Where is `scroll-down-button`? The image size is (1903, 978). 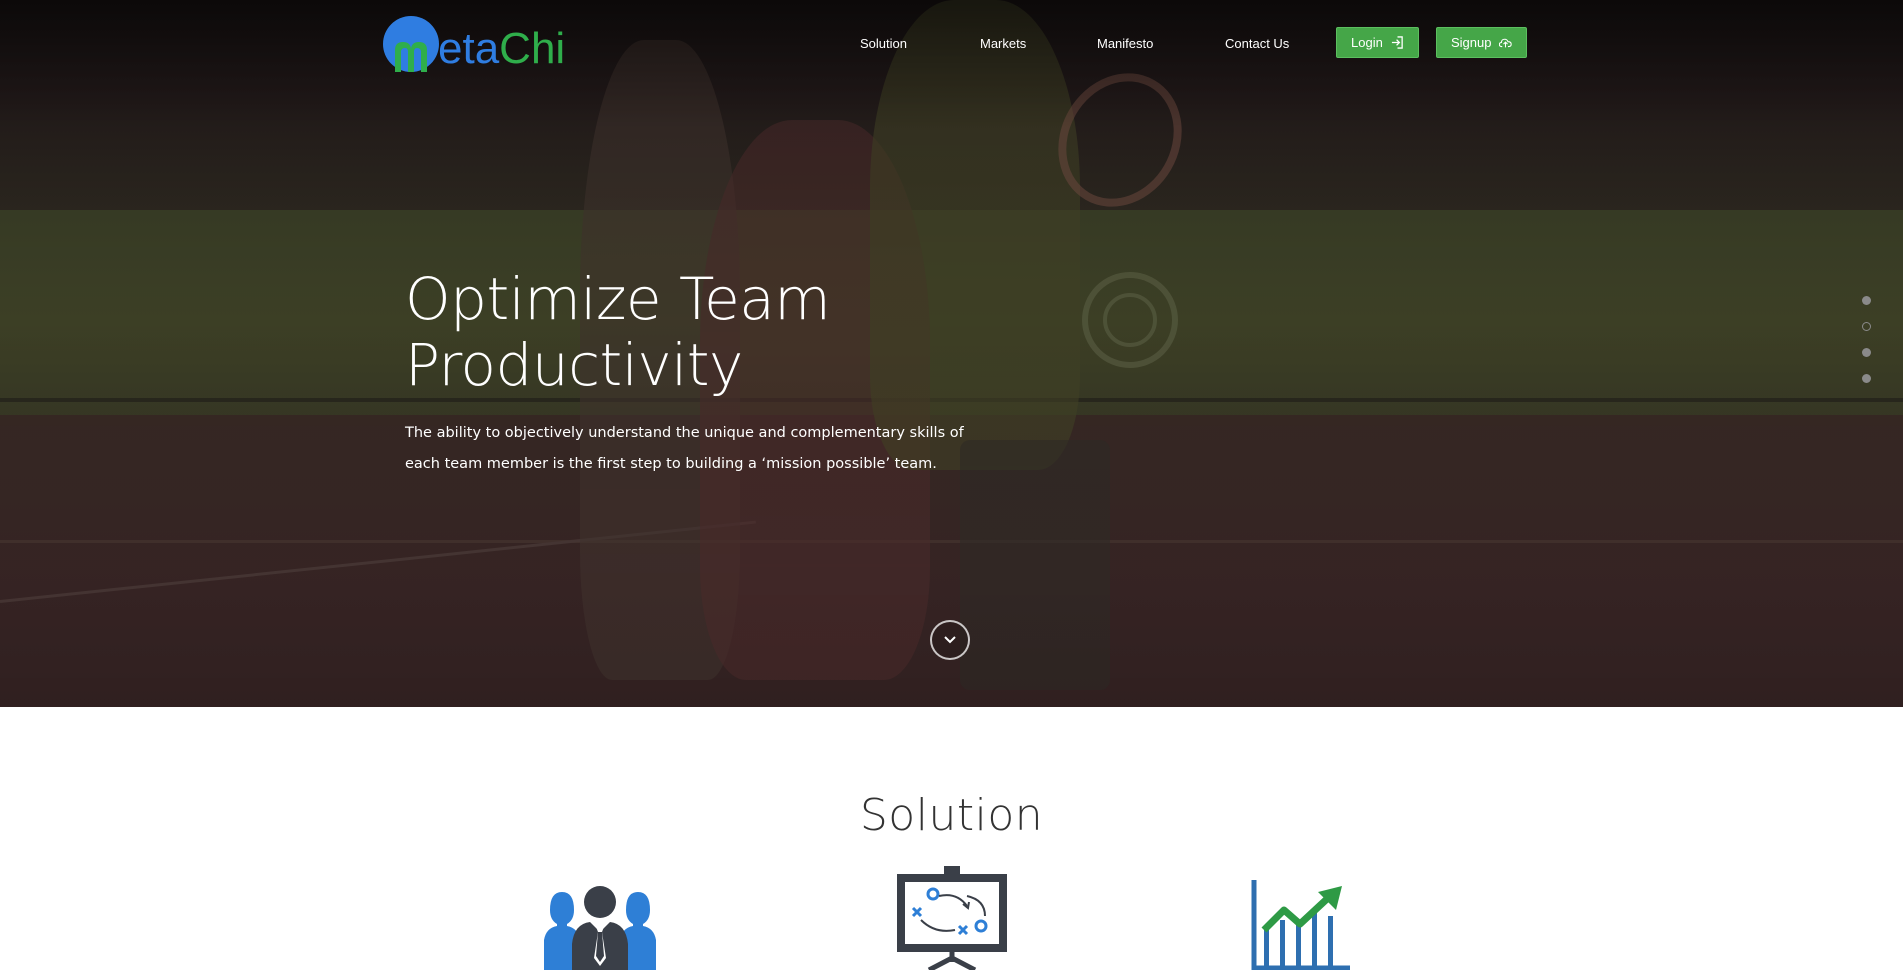
scroll-down-button is located at coordinates (950, 640).